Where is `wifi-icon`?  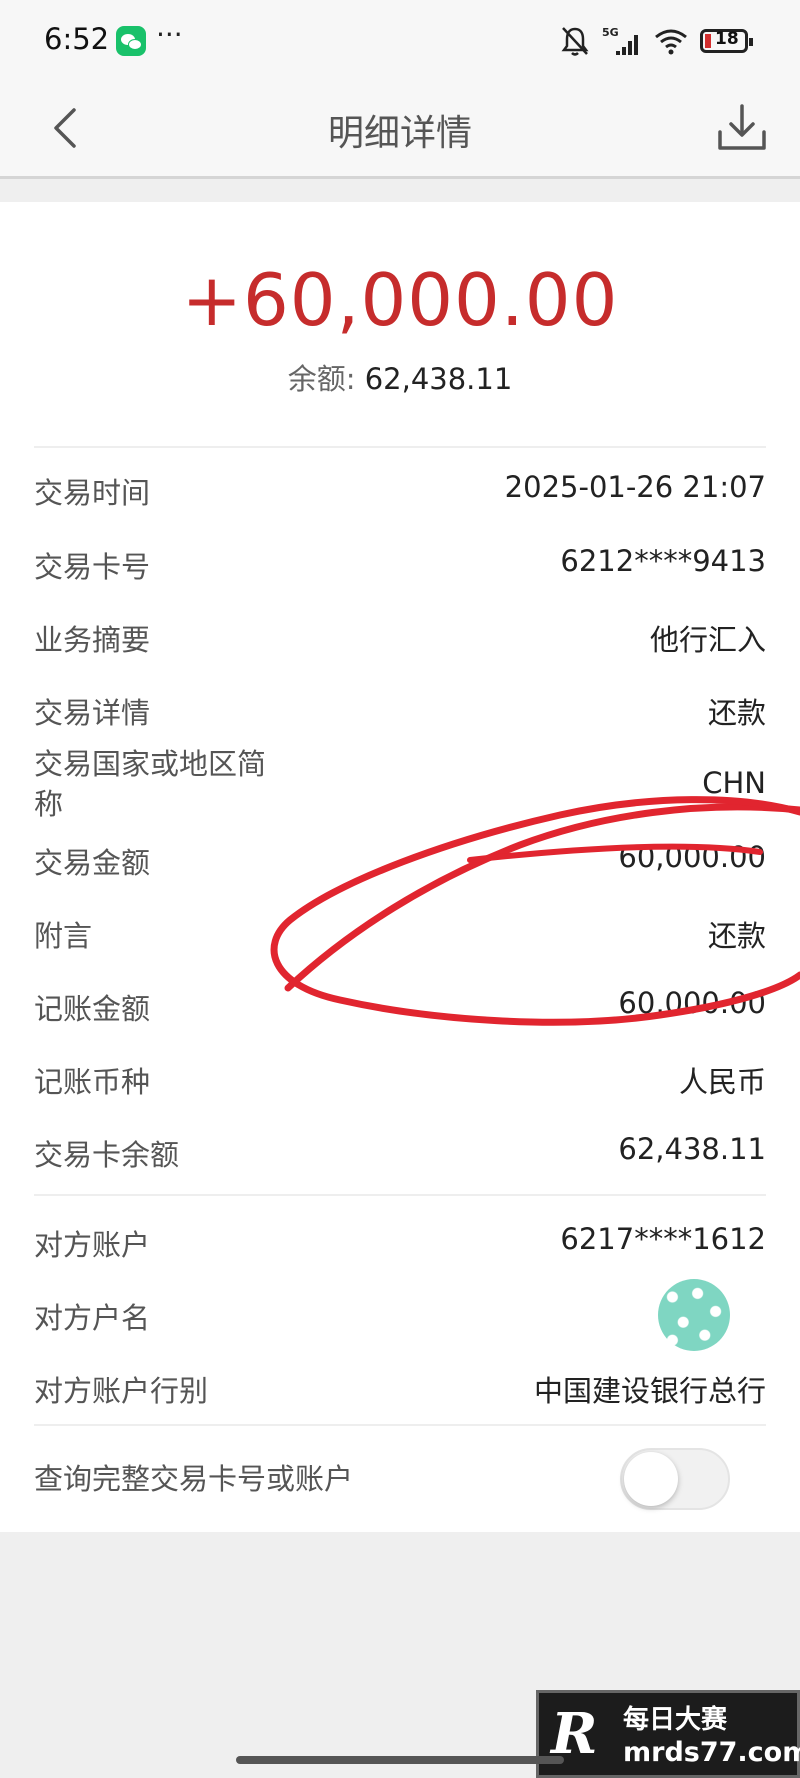 wifi-icon is located at coordinates (671, 42).